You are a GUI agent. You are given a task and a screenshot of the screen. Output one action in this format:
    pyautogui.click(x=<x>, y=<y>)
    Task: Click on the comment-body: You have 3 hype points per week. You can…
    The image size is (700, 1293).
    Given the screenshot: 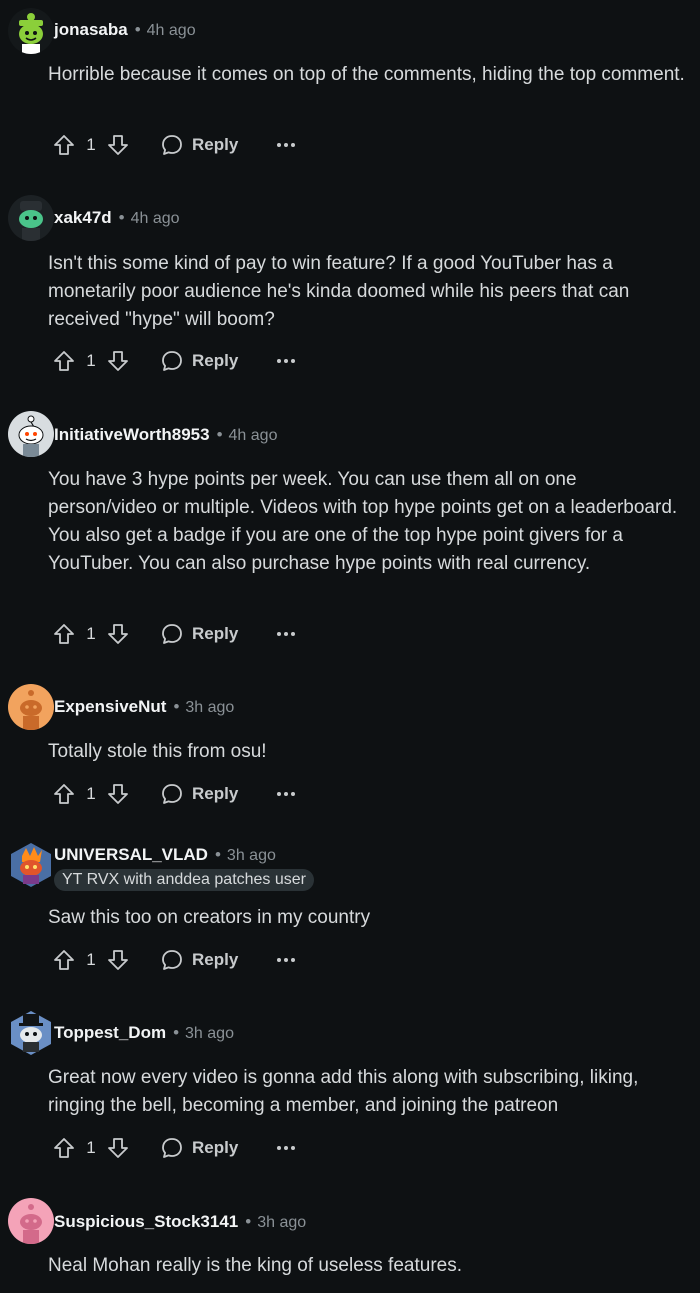 What is the action you would take?
    pyautogui.click(x=363, y=521)
    